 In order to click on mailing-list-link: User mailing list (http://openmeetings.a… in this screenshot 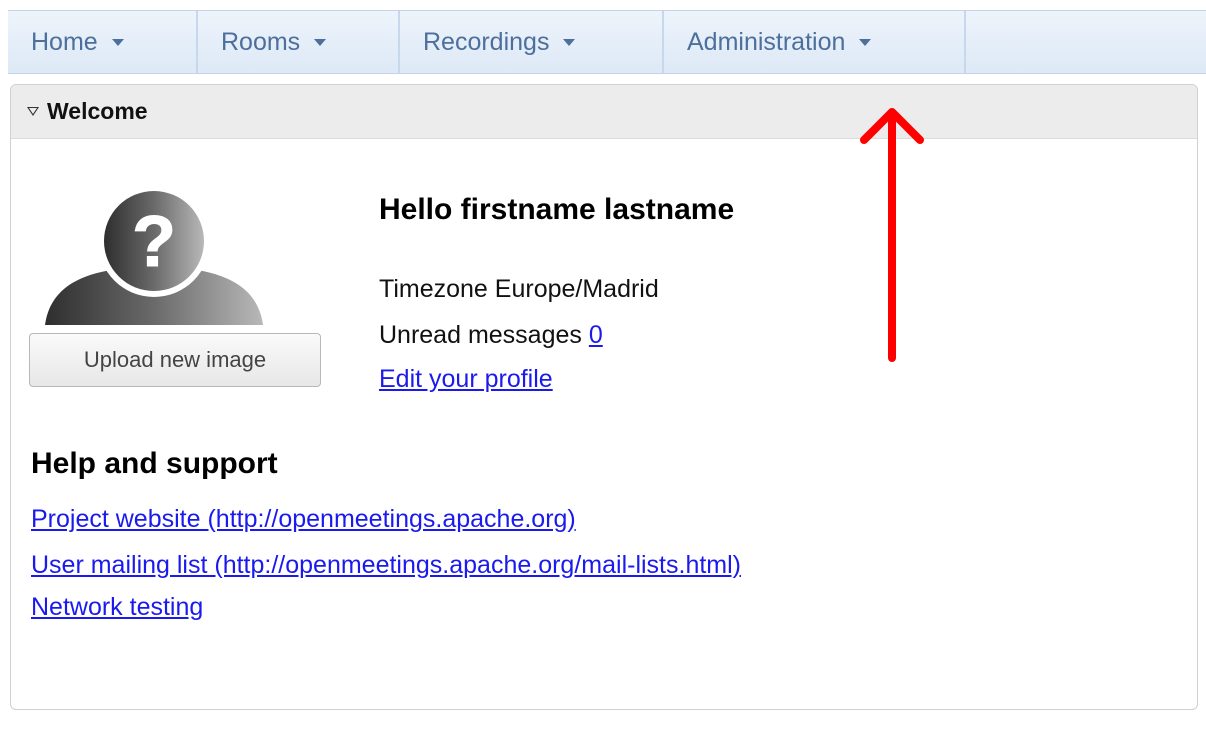, I will do `click(386, 565)`.